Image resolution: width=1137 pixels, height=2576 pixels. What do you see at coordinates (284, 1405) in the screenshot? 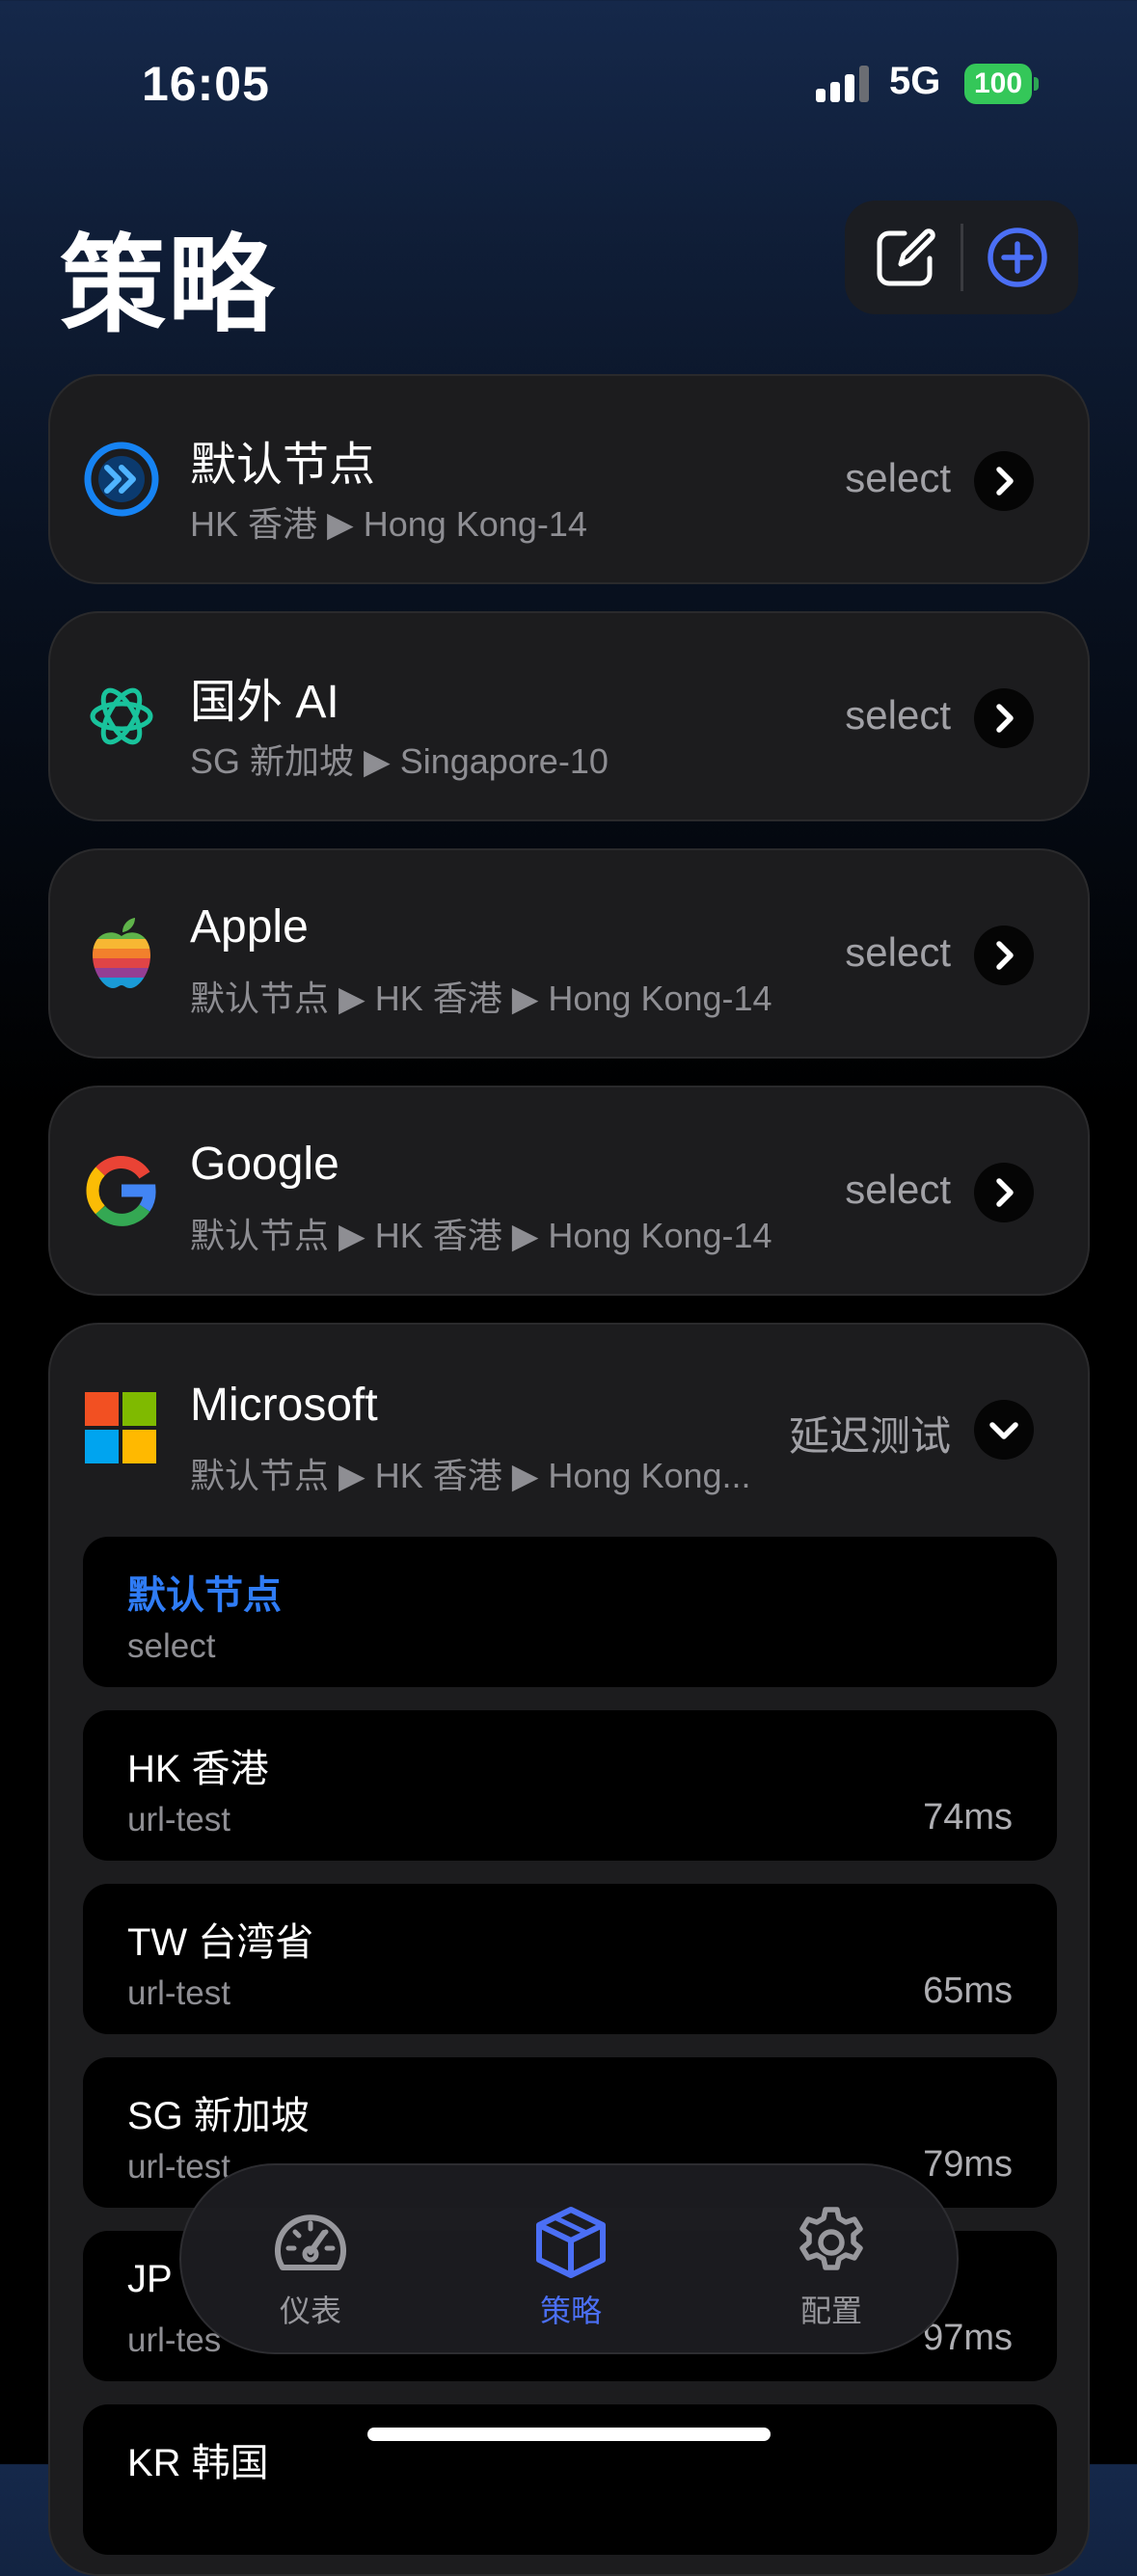
I see `policy-name: Microsoft` at bounding box center [284, 1405].